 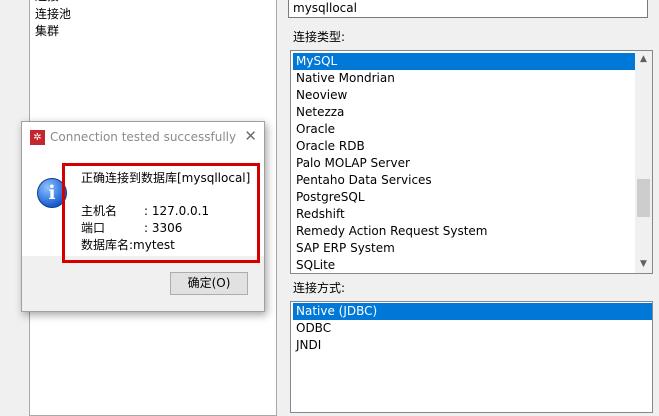 What do you see at coordinates (464, 78) in the screenshot?
I see `list-item: Native Mondrian` at bounding box center [464, 78].